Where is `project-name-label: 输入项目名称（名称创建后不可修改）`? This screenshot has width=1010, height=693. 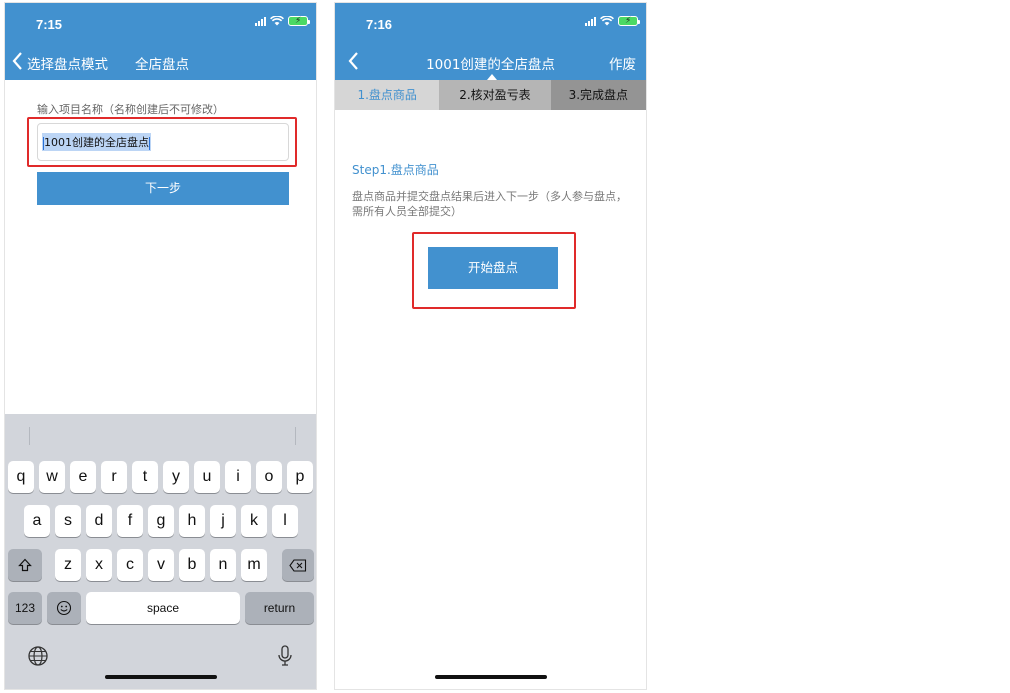 project-name-label: 输入项目名称（名称创建后不可修改） is located at coordinates (130, 109).